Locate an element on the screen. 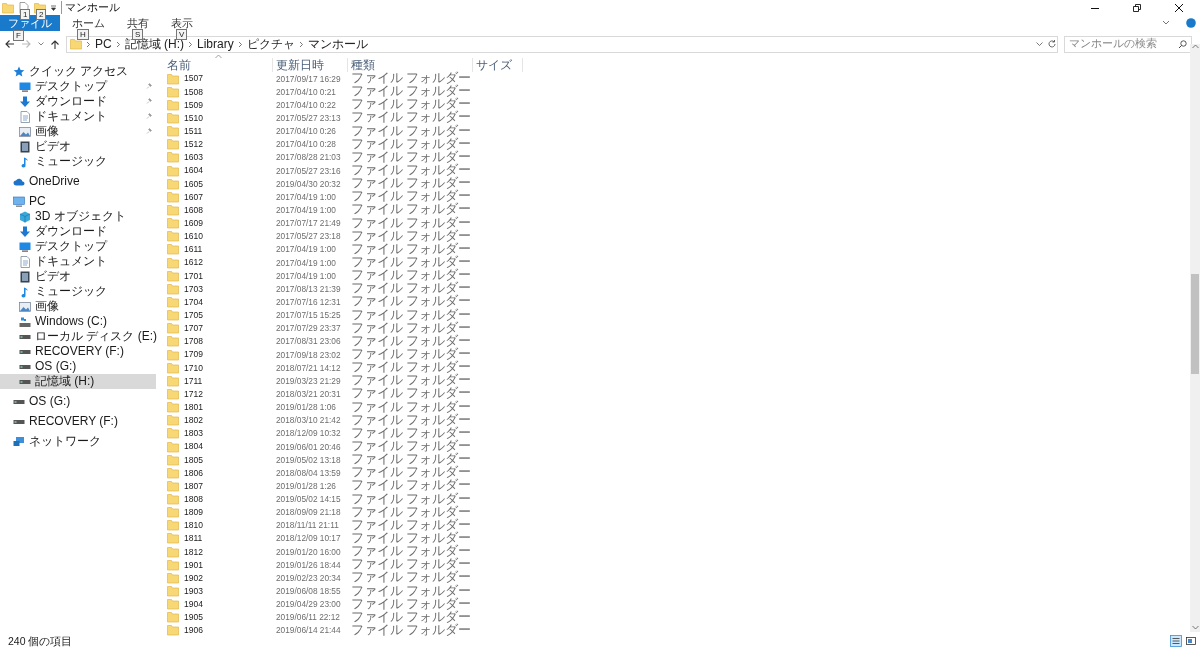 This screenshot has height=650, width=1200. file-name: 1707 is located at coordinates (193, 328).